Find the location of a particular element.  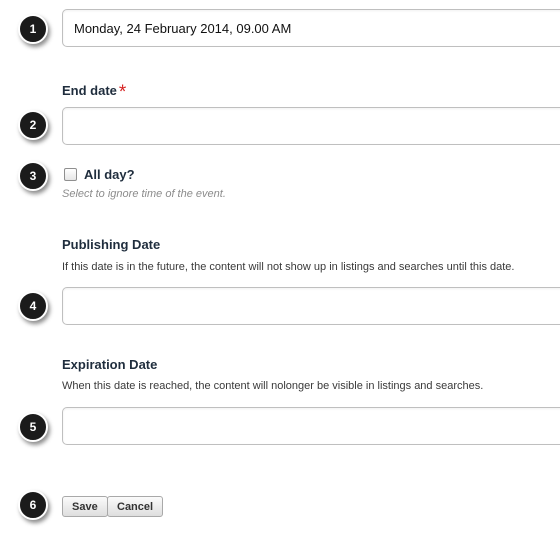

step-badge-5: 5 is located at coordinates (33, 427).